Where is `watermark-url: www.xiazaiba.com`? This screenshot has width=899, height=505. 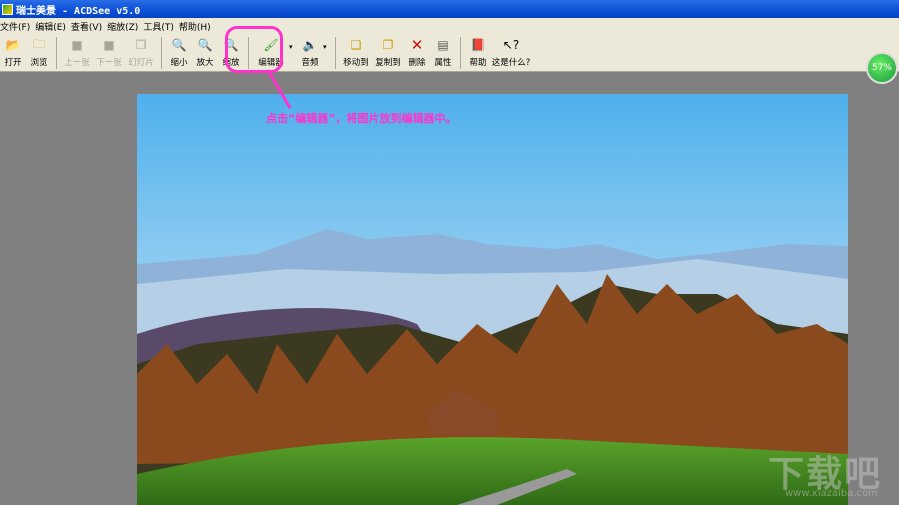
watermark-url: www.xiazaiba.com is located at coordinates (831, 493).